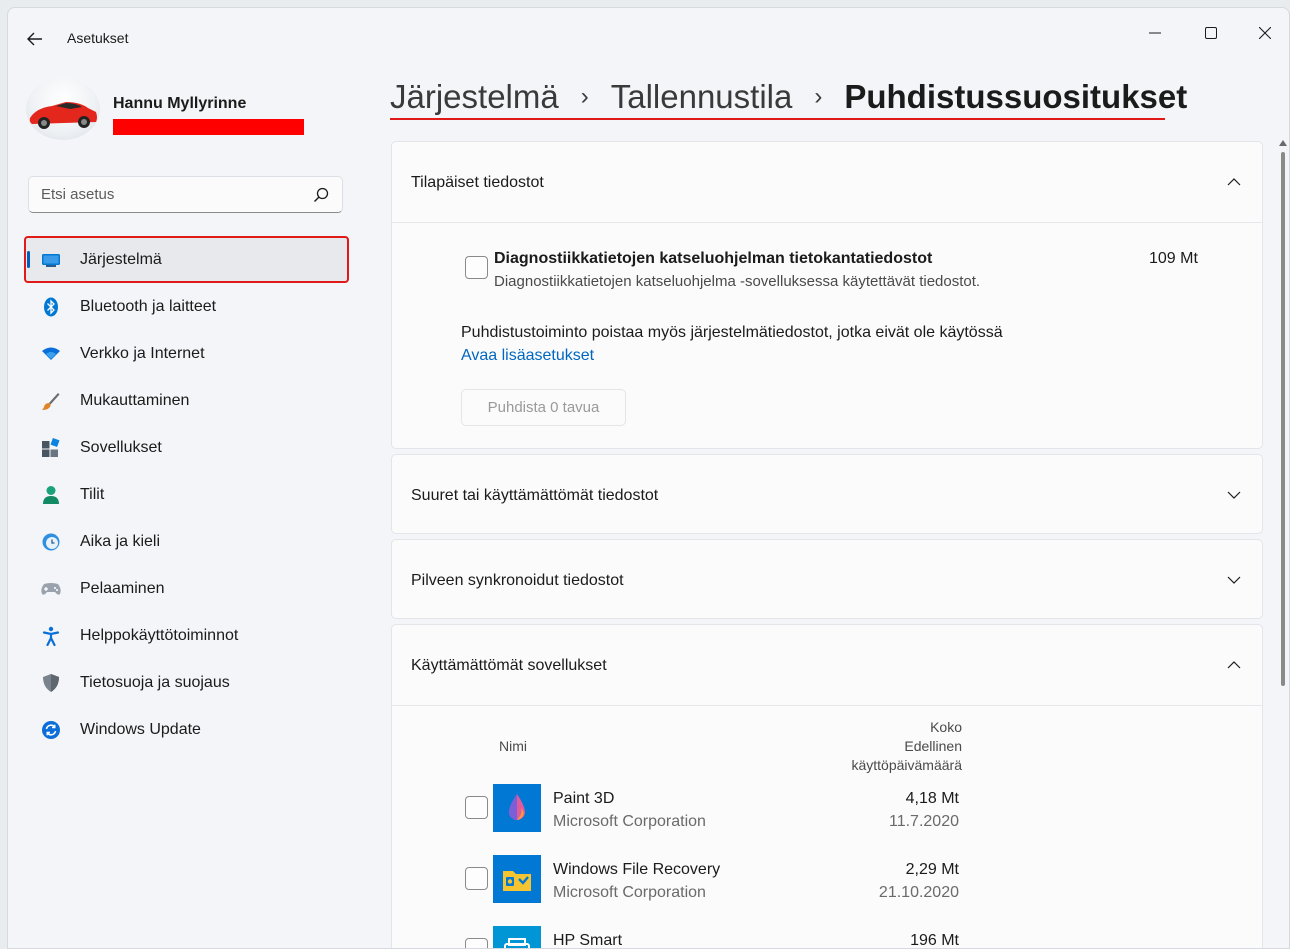  I want to click on section-title: Suuret tai käyttämättömät tiedostot, so click(535, 495).